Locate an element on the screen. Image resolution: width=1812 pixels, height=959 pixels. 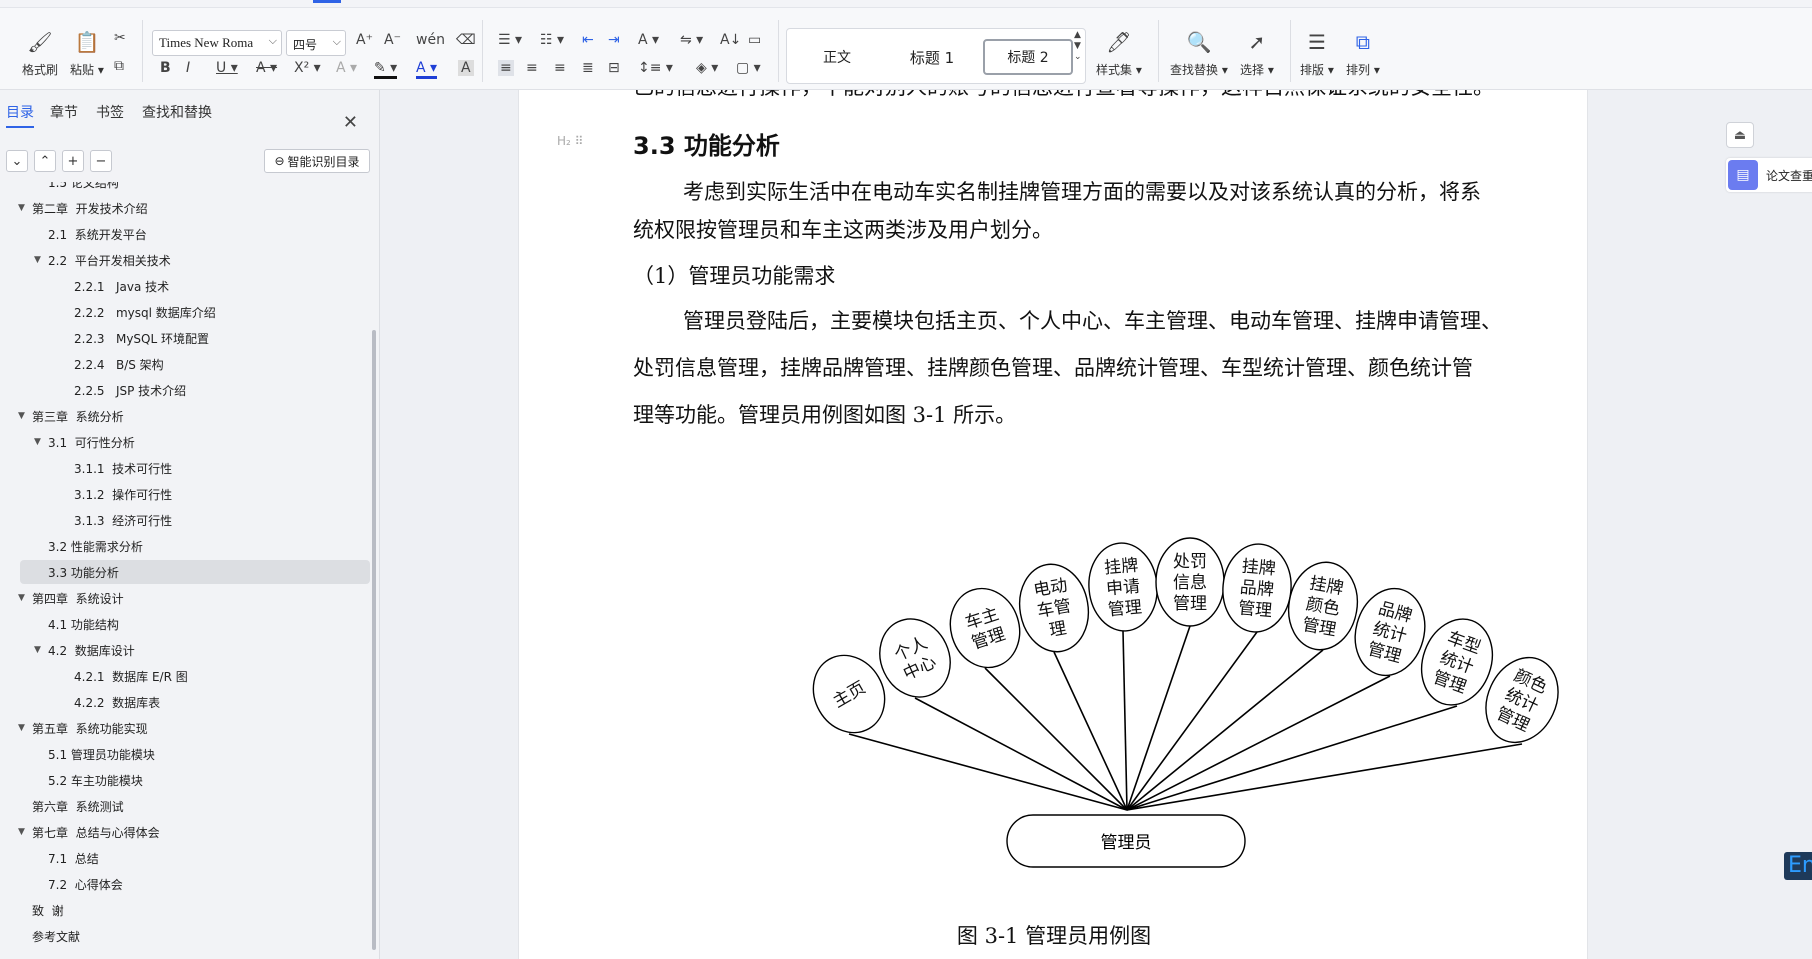
phonetic-icon: wén is located at coordinates (430, 40).